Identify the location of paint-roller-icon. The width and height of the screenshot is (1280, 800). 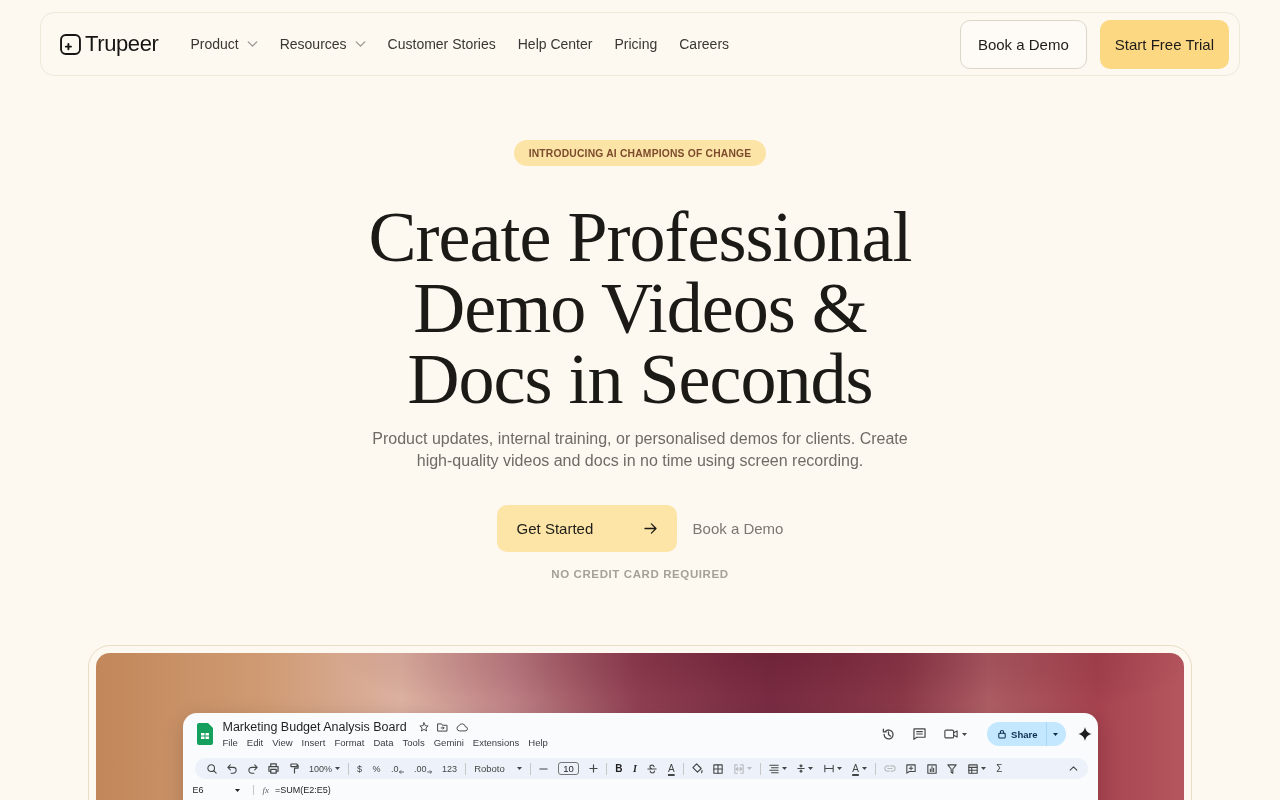
(294, 768).